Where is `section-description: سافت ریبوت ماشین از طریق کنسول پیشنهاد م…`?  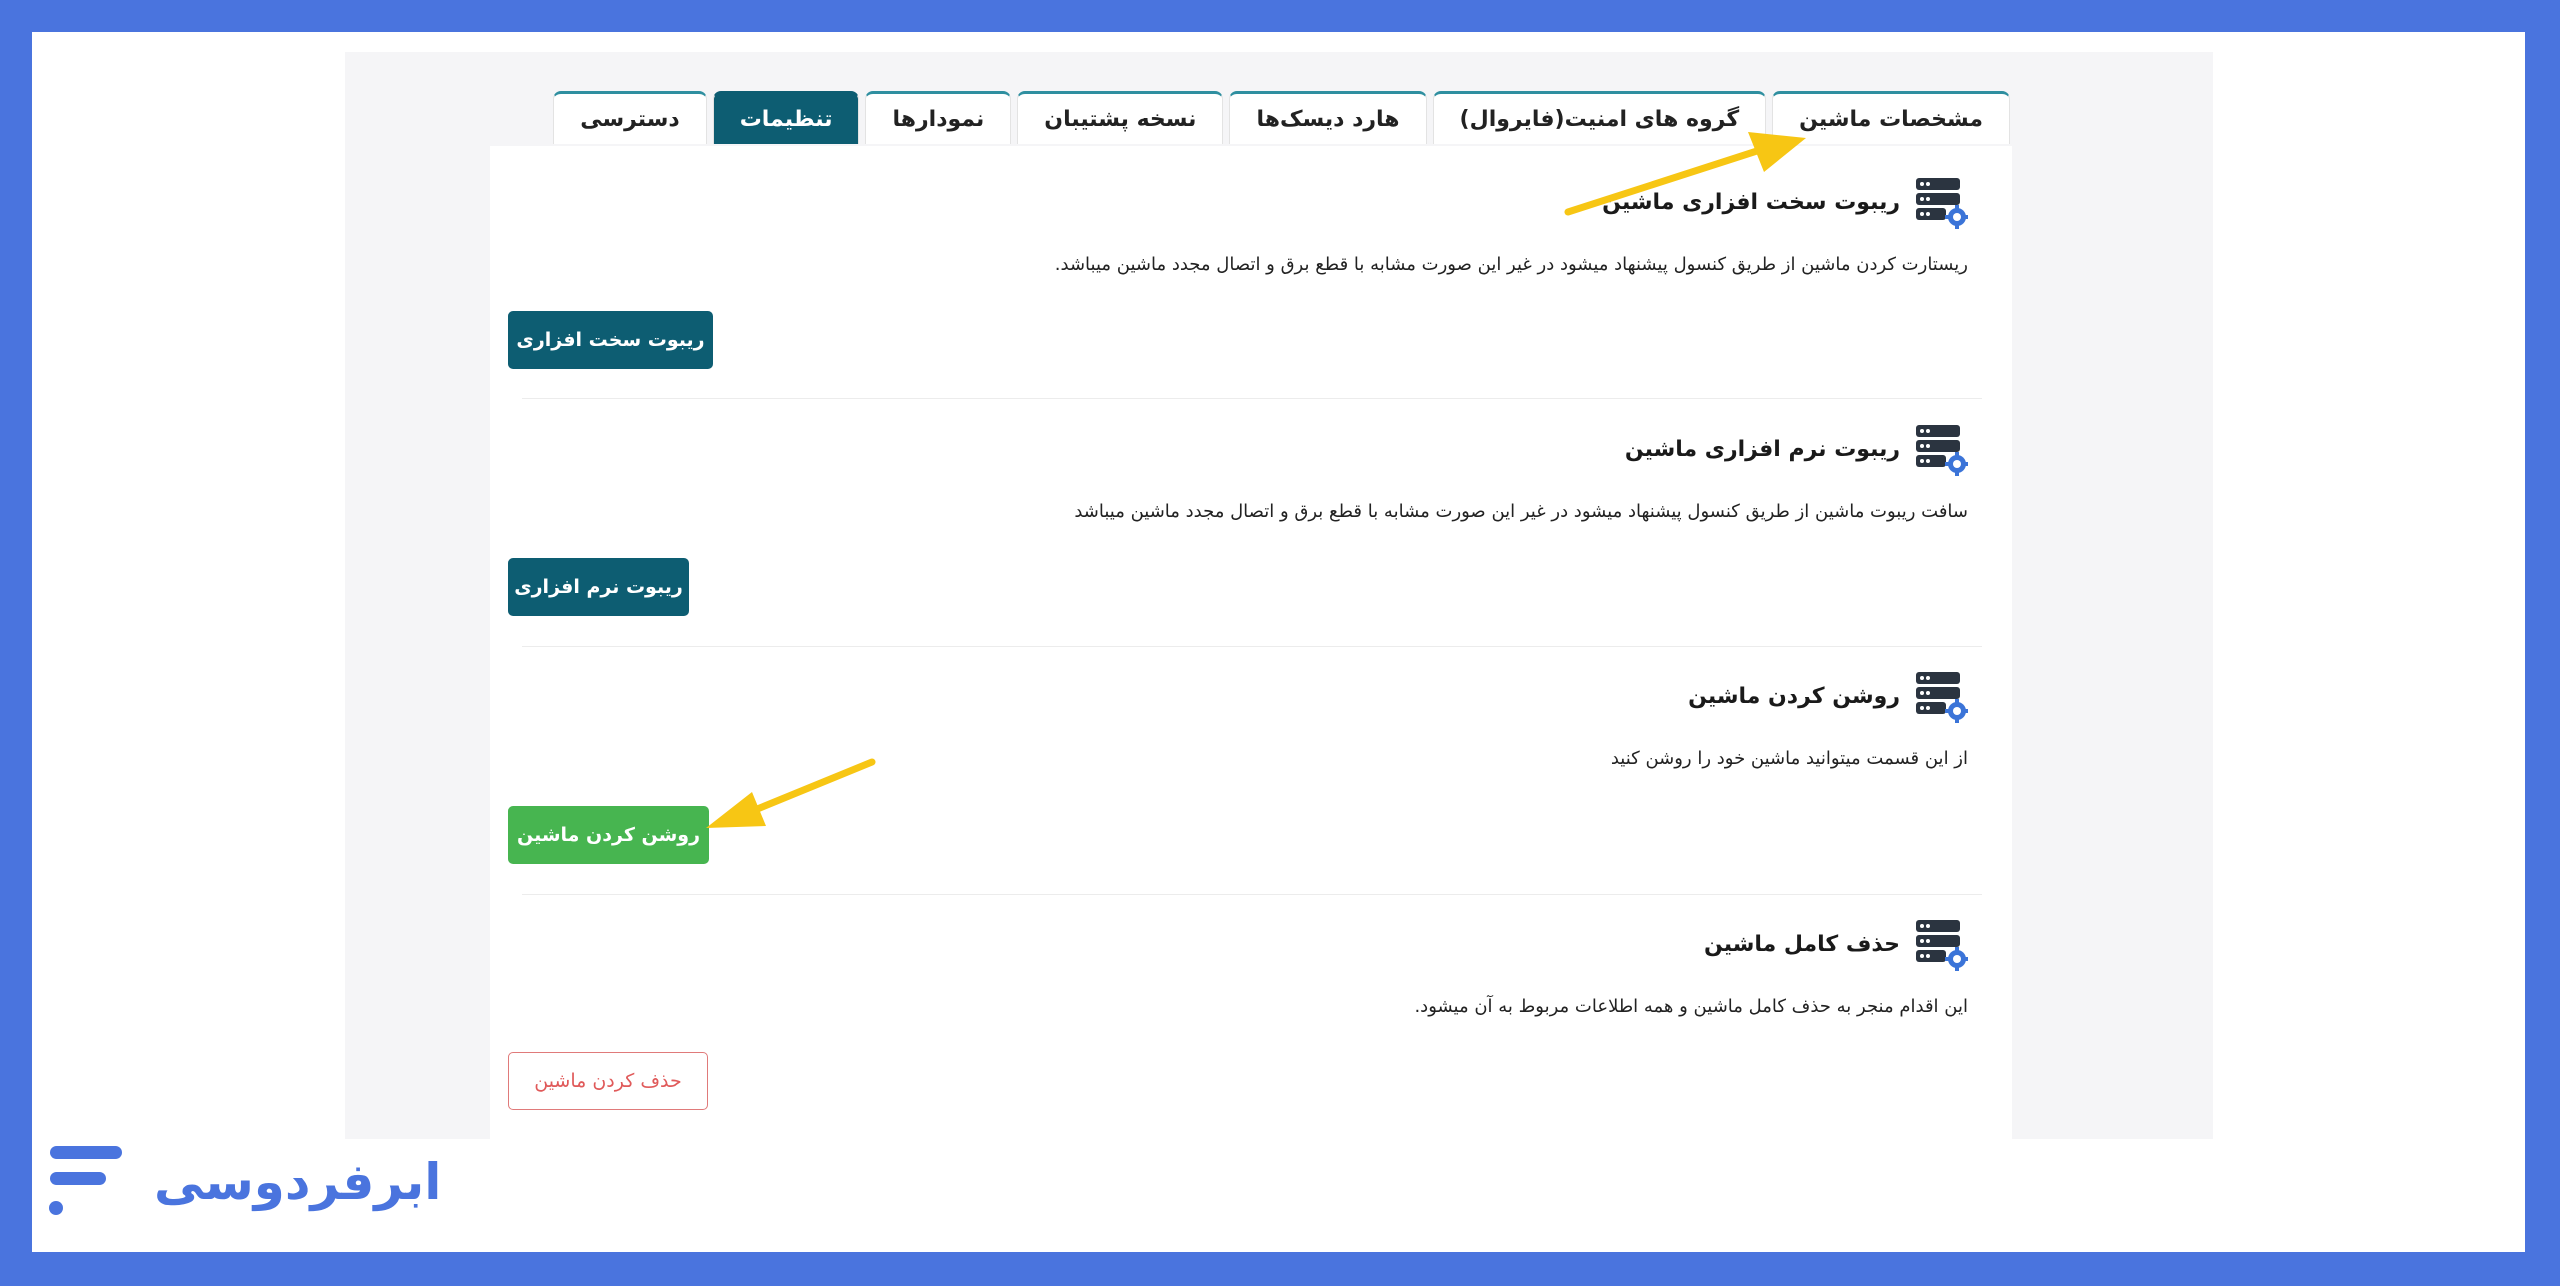
section-description: سافت ریبوت ماشین از طریق کنسول پیشنهاد م… is located at coordinates (1521, 511).